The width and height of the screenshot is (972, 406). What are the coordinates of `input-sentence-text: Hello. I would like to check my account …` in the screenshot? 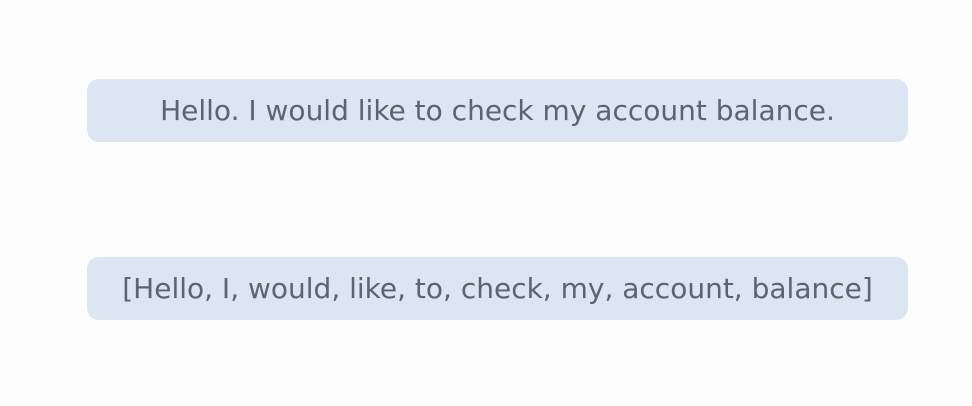 It's located at (497, 110).